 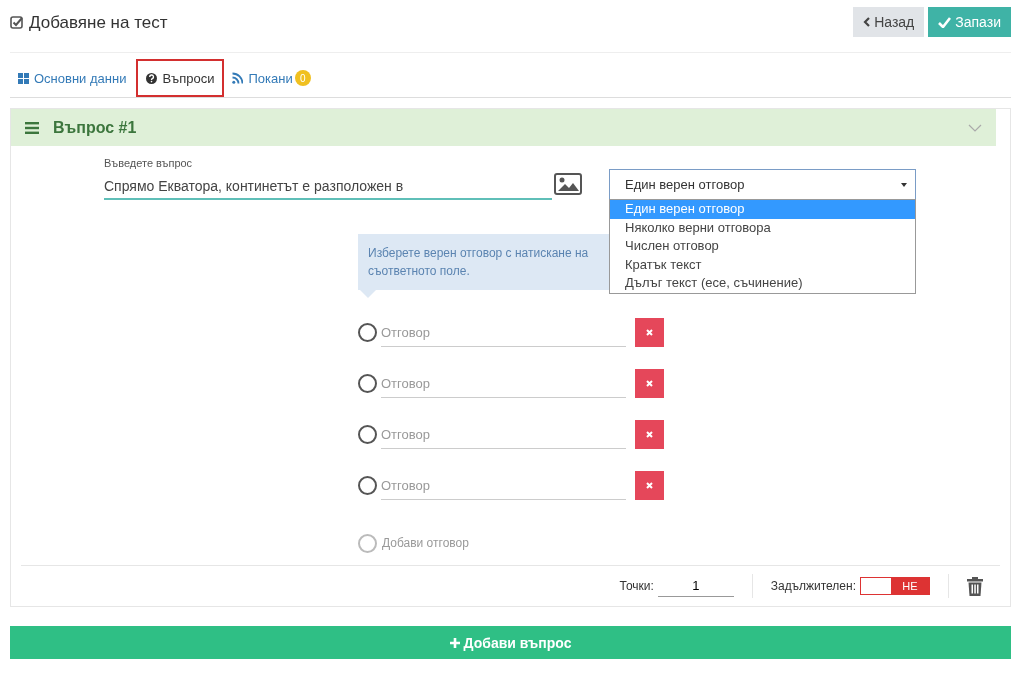 I want to click on required-label: Задължителен:, so click(x=813, y=586).